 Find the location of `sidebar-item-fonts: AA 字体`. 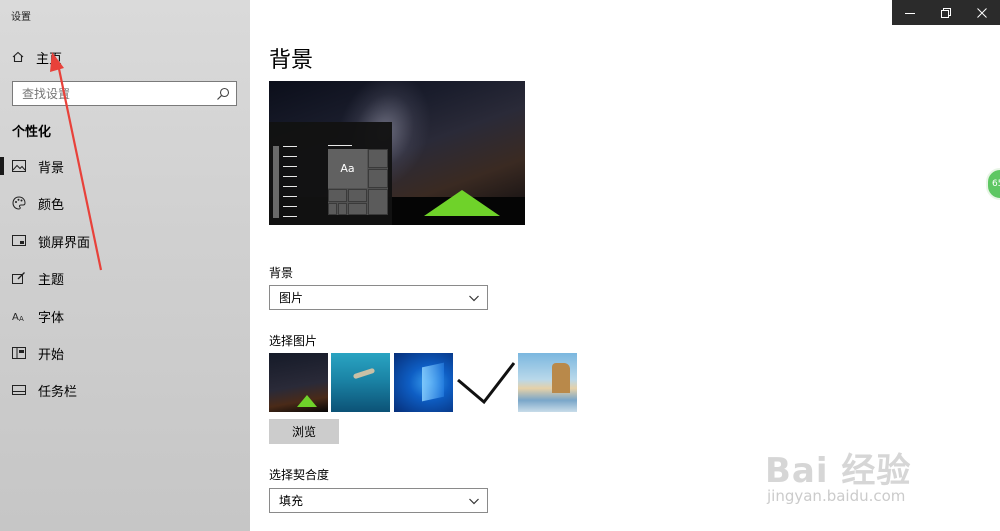

sidebar-item-fonts: AA 字体 is located at coordinates (125, 316).